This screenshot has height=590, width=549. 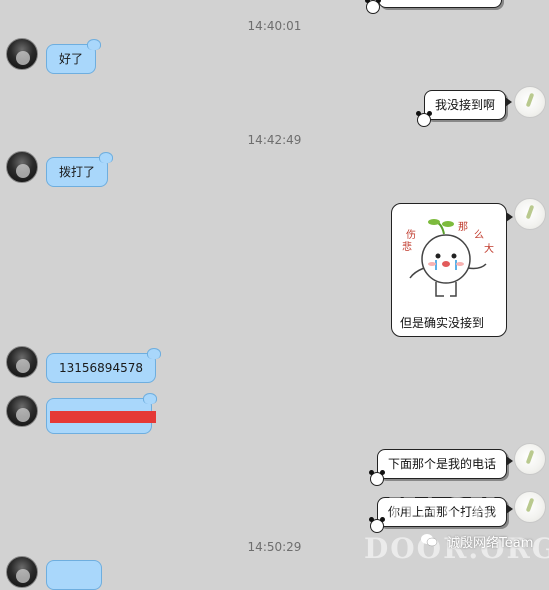 I want to click on timestamp: 14:40:01, so click(x=274, y=26).